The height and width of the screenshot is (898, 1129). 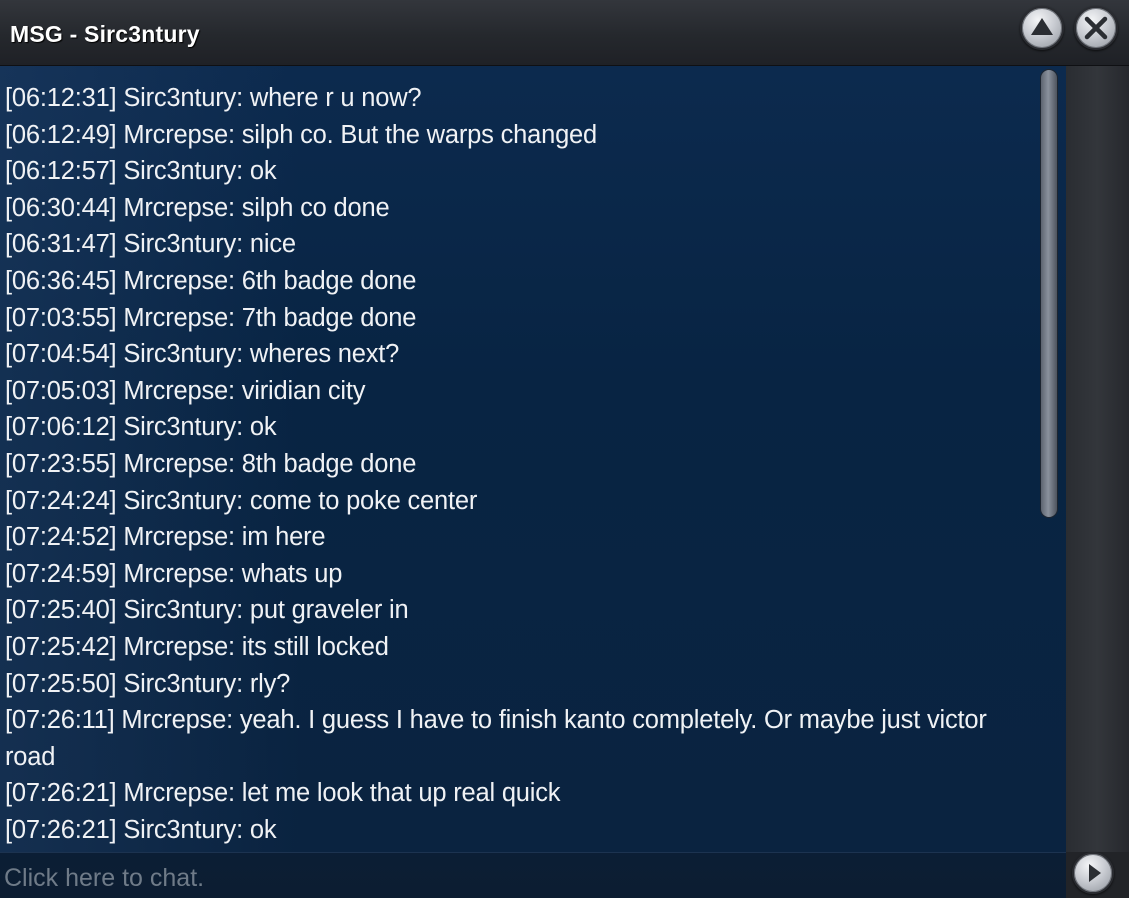 I want to click on message-line: [06:12:57] Sirc3ntury: ok, so click(x=141, y=171).